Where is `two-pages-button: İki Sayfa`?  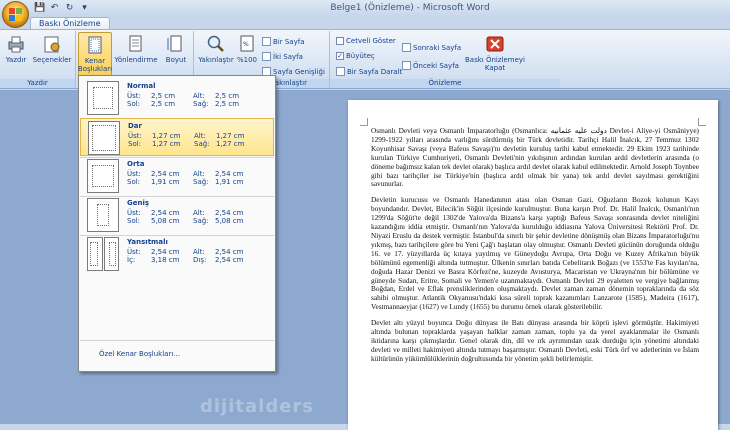 two-pages-button: İki Sayfa is located at coordinates (282, 56).